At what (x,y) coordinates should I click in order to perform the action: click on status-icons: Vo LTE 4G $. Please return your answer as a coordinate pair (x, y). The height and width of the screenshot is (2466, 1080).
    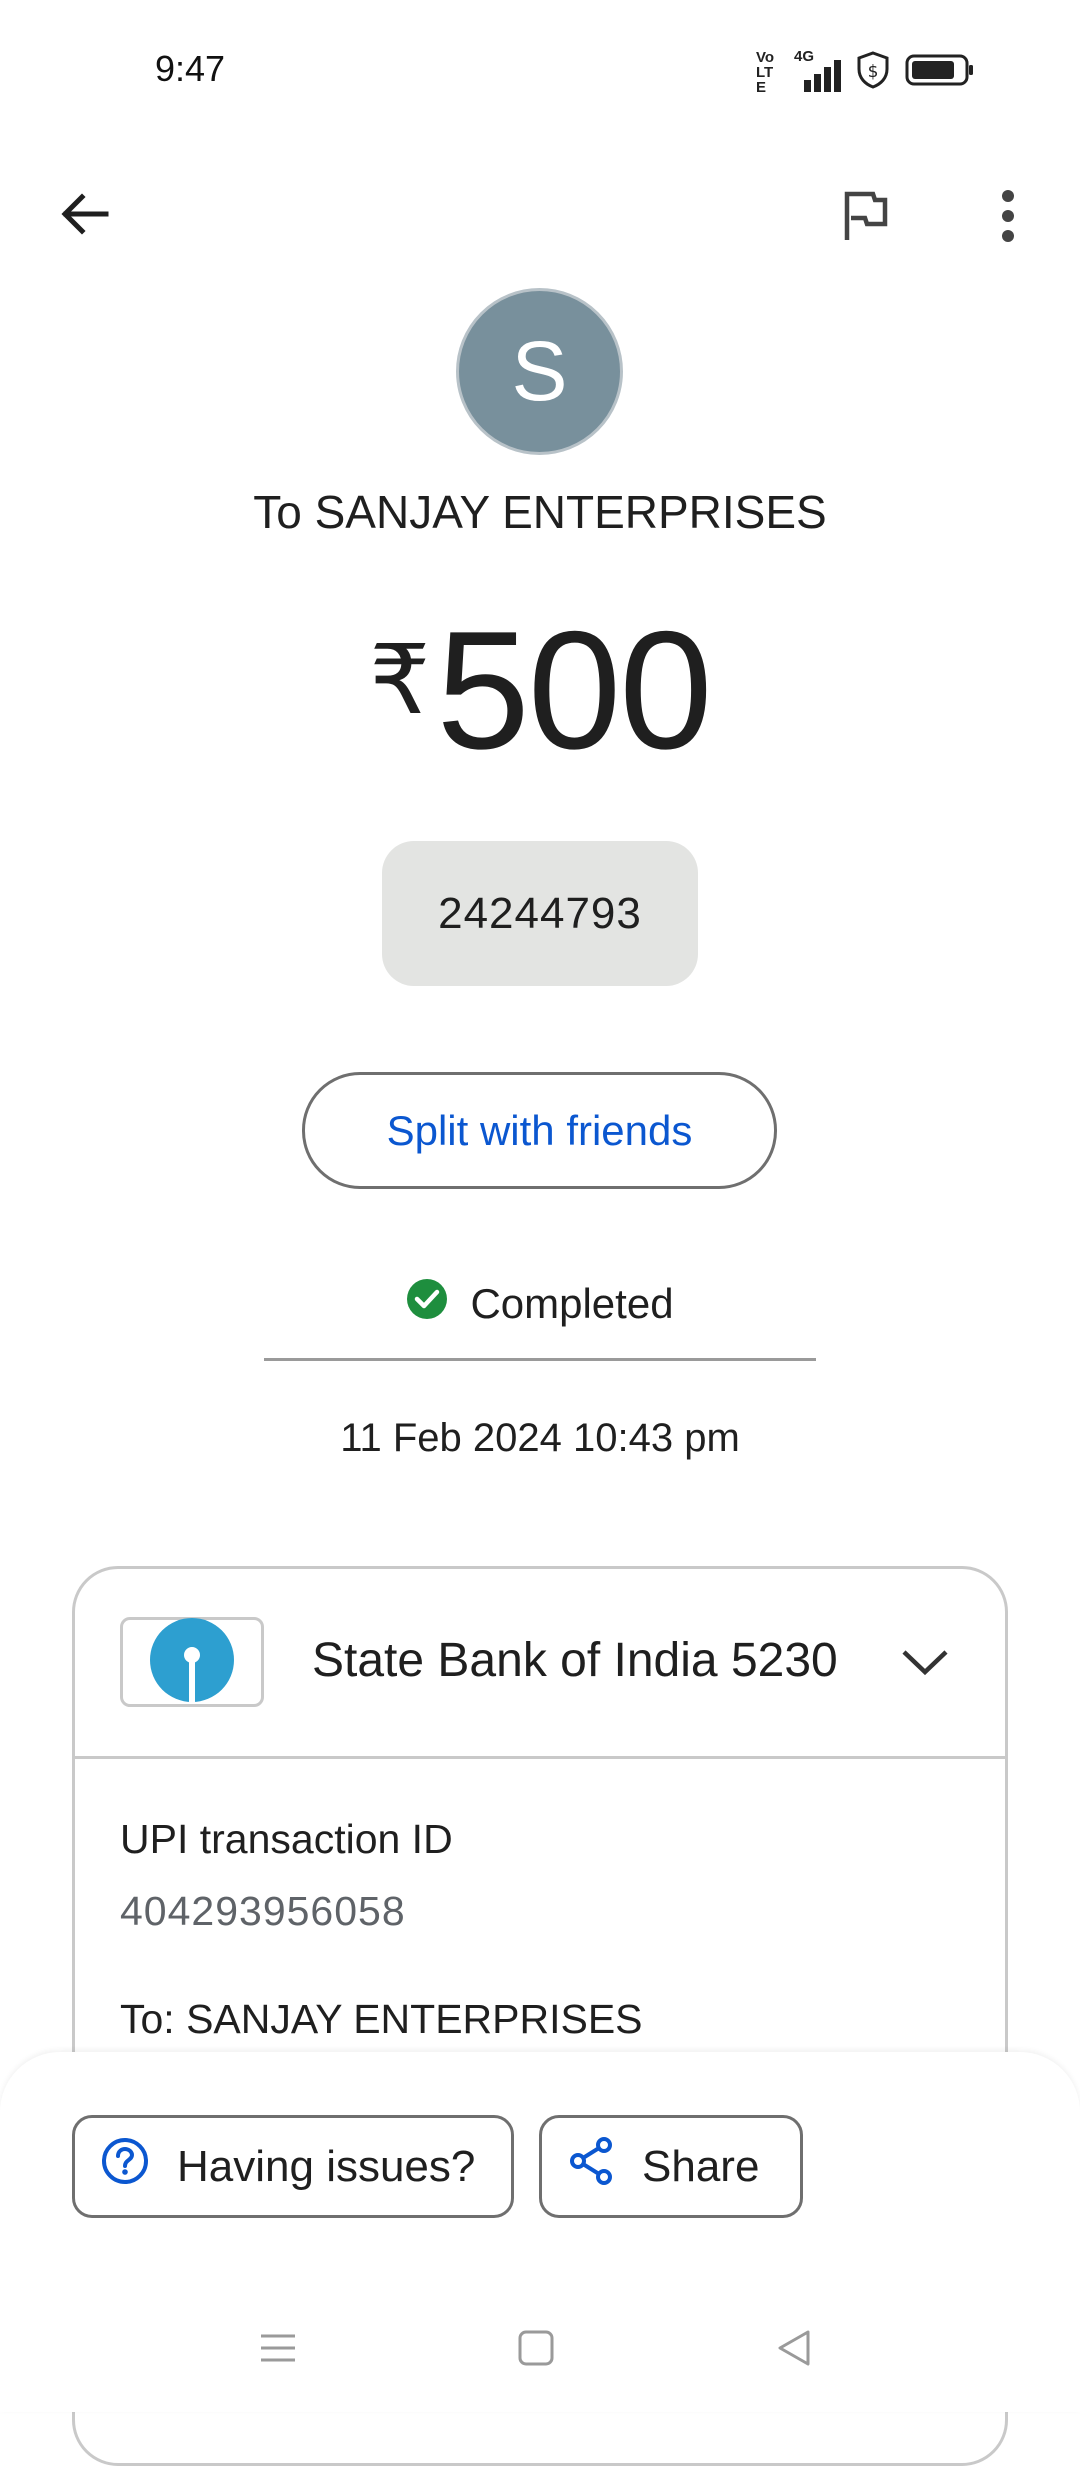
    Looking at the image, I should click on (865, 71).